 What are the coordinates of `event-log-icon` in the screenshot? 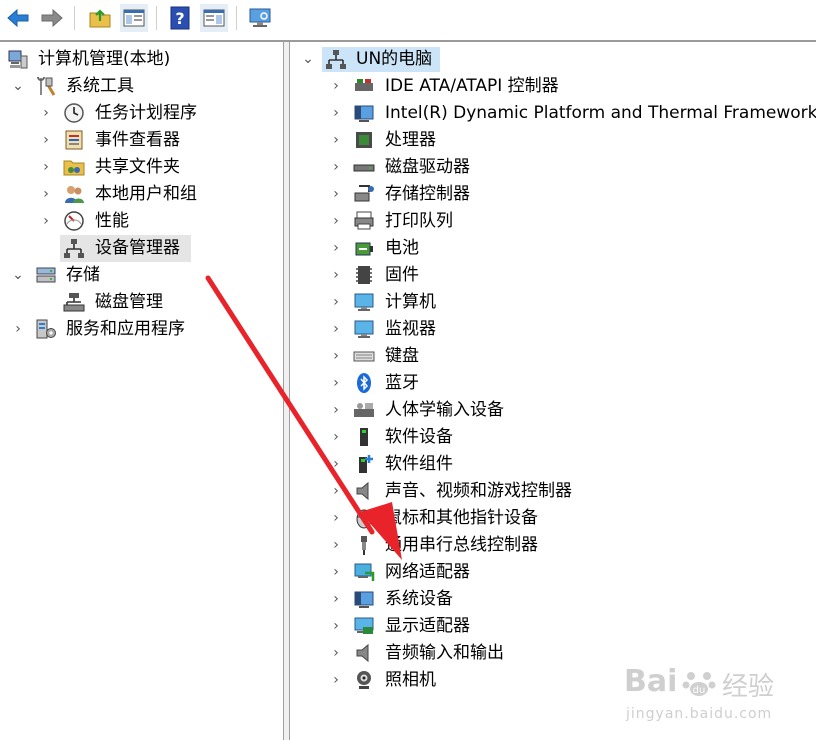 It's located at (74, 140).